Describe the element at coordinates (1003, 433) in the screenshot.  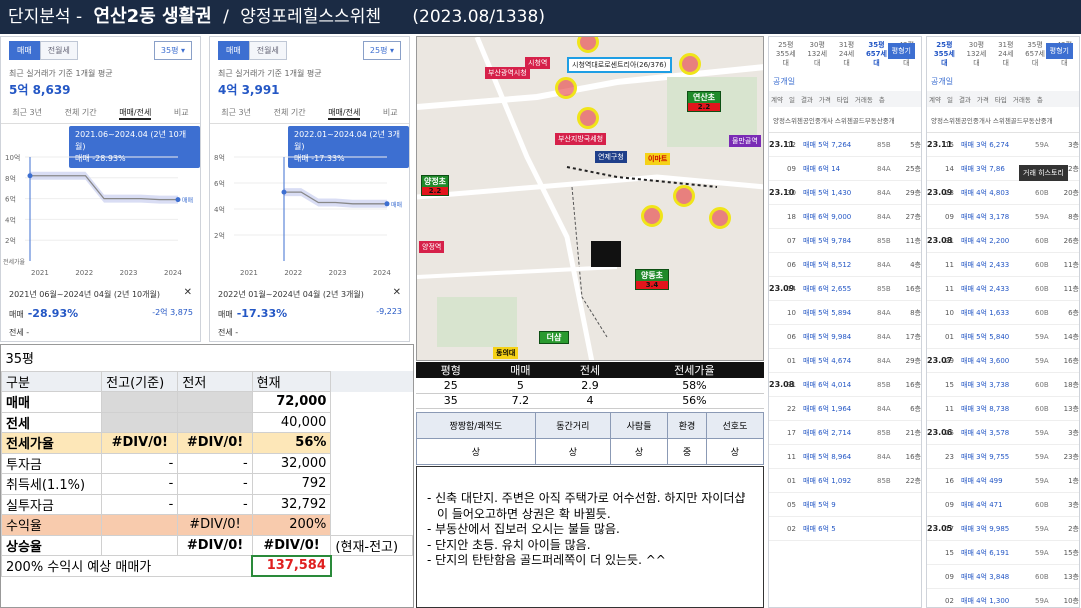
I see `trade-row: 23.06 25 매매 4억 3,578 59A 3층` at that location.